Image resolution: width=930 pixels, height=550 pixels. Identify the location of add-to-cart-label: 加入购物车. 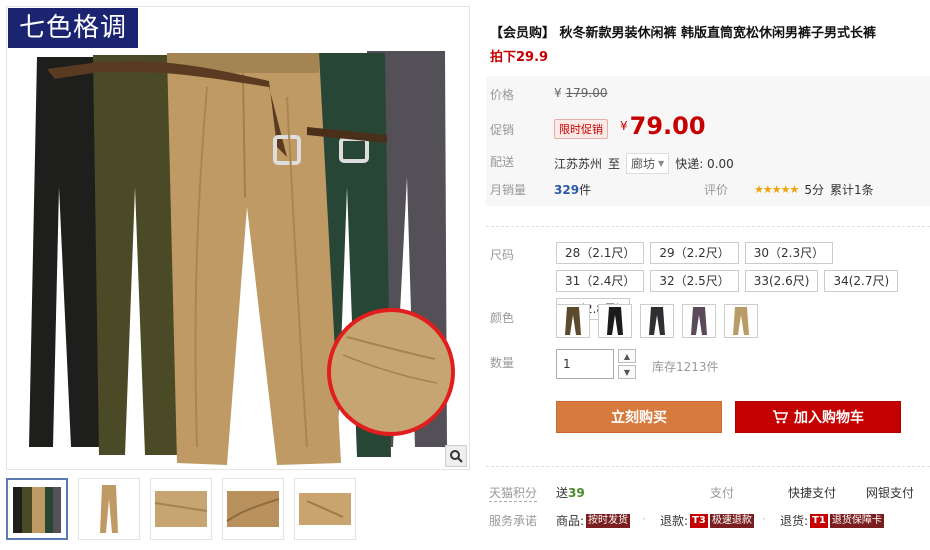
(829, 418).